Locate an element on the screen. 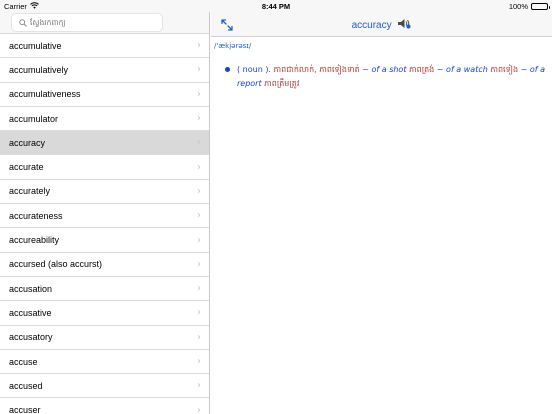 The image size is (552, 414). word-list-item: accusative › is located at coordinates (104, 313).